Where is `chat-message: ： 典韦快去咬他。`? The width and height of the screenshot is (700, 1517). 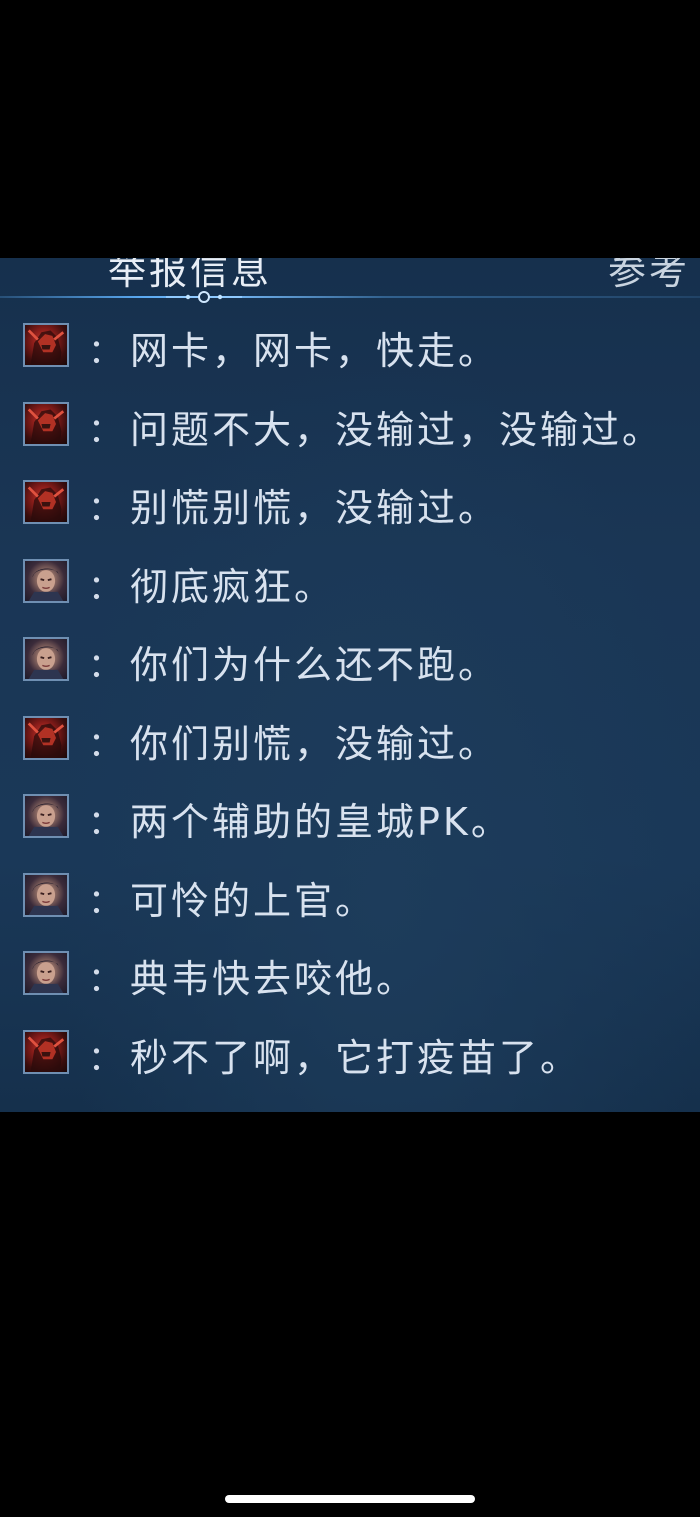 chat-message: ： 典韦快去咬他。 is located at coordinates (350, 987).